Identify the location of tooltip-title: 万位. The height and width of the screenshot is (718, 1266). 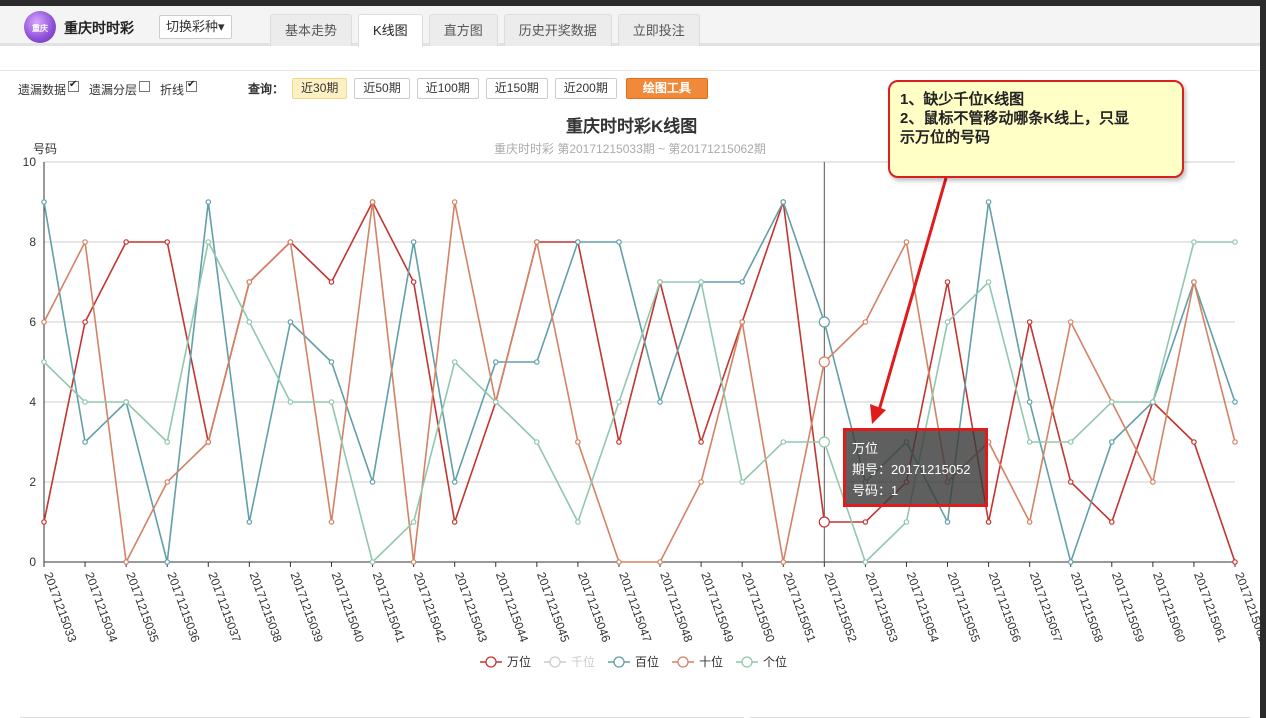
(865, 448).